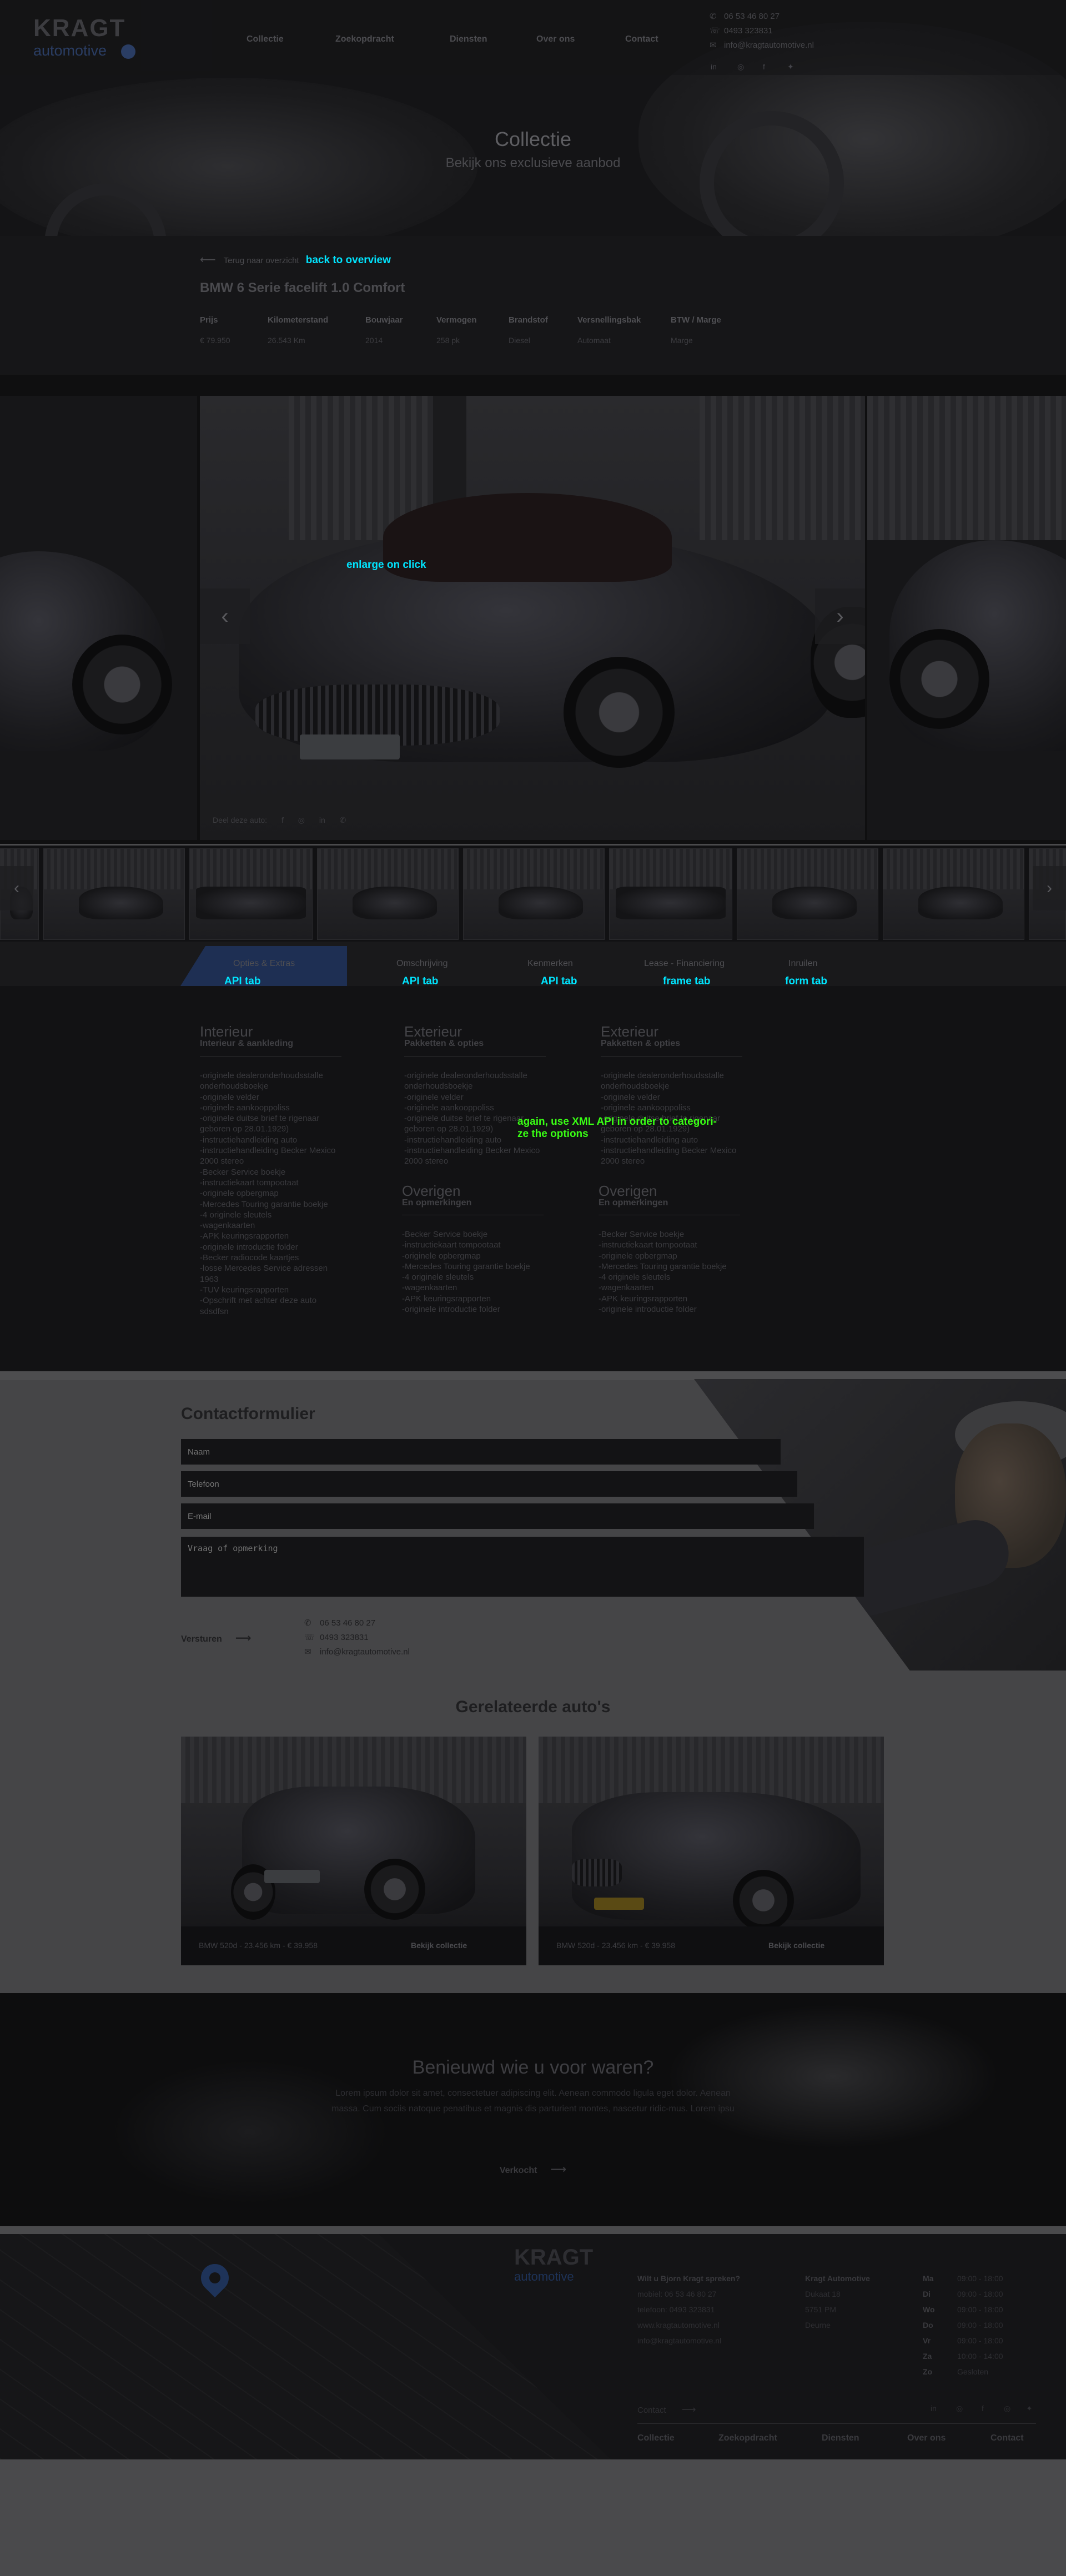 The image size is (1066, 2576). I want to click on spec-gearbox: Versnellingsbak Automaat, so click(609, 330).